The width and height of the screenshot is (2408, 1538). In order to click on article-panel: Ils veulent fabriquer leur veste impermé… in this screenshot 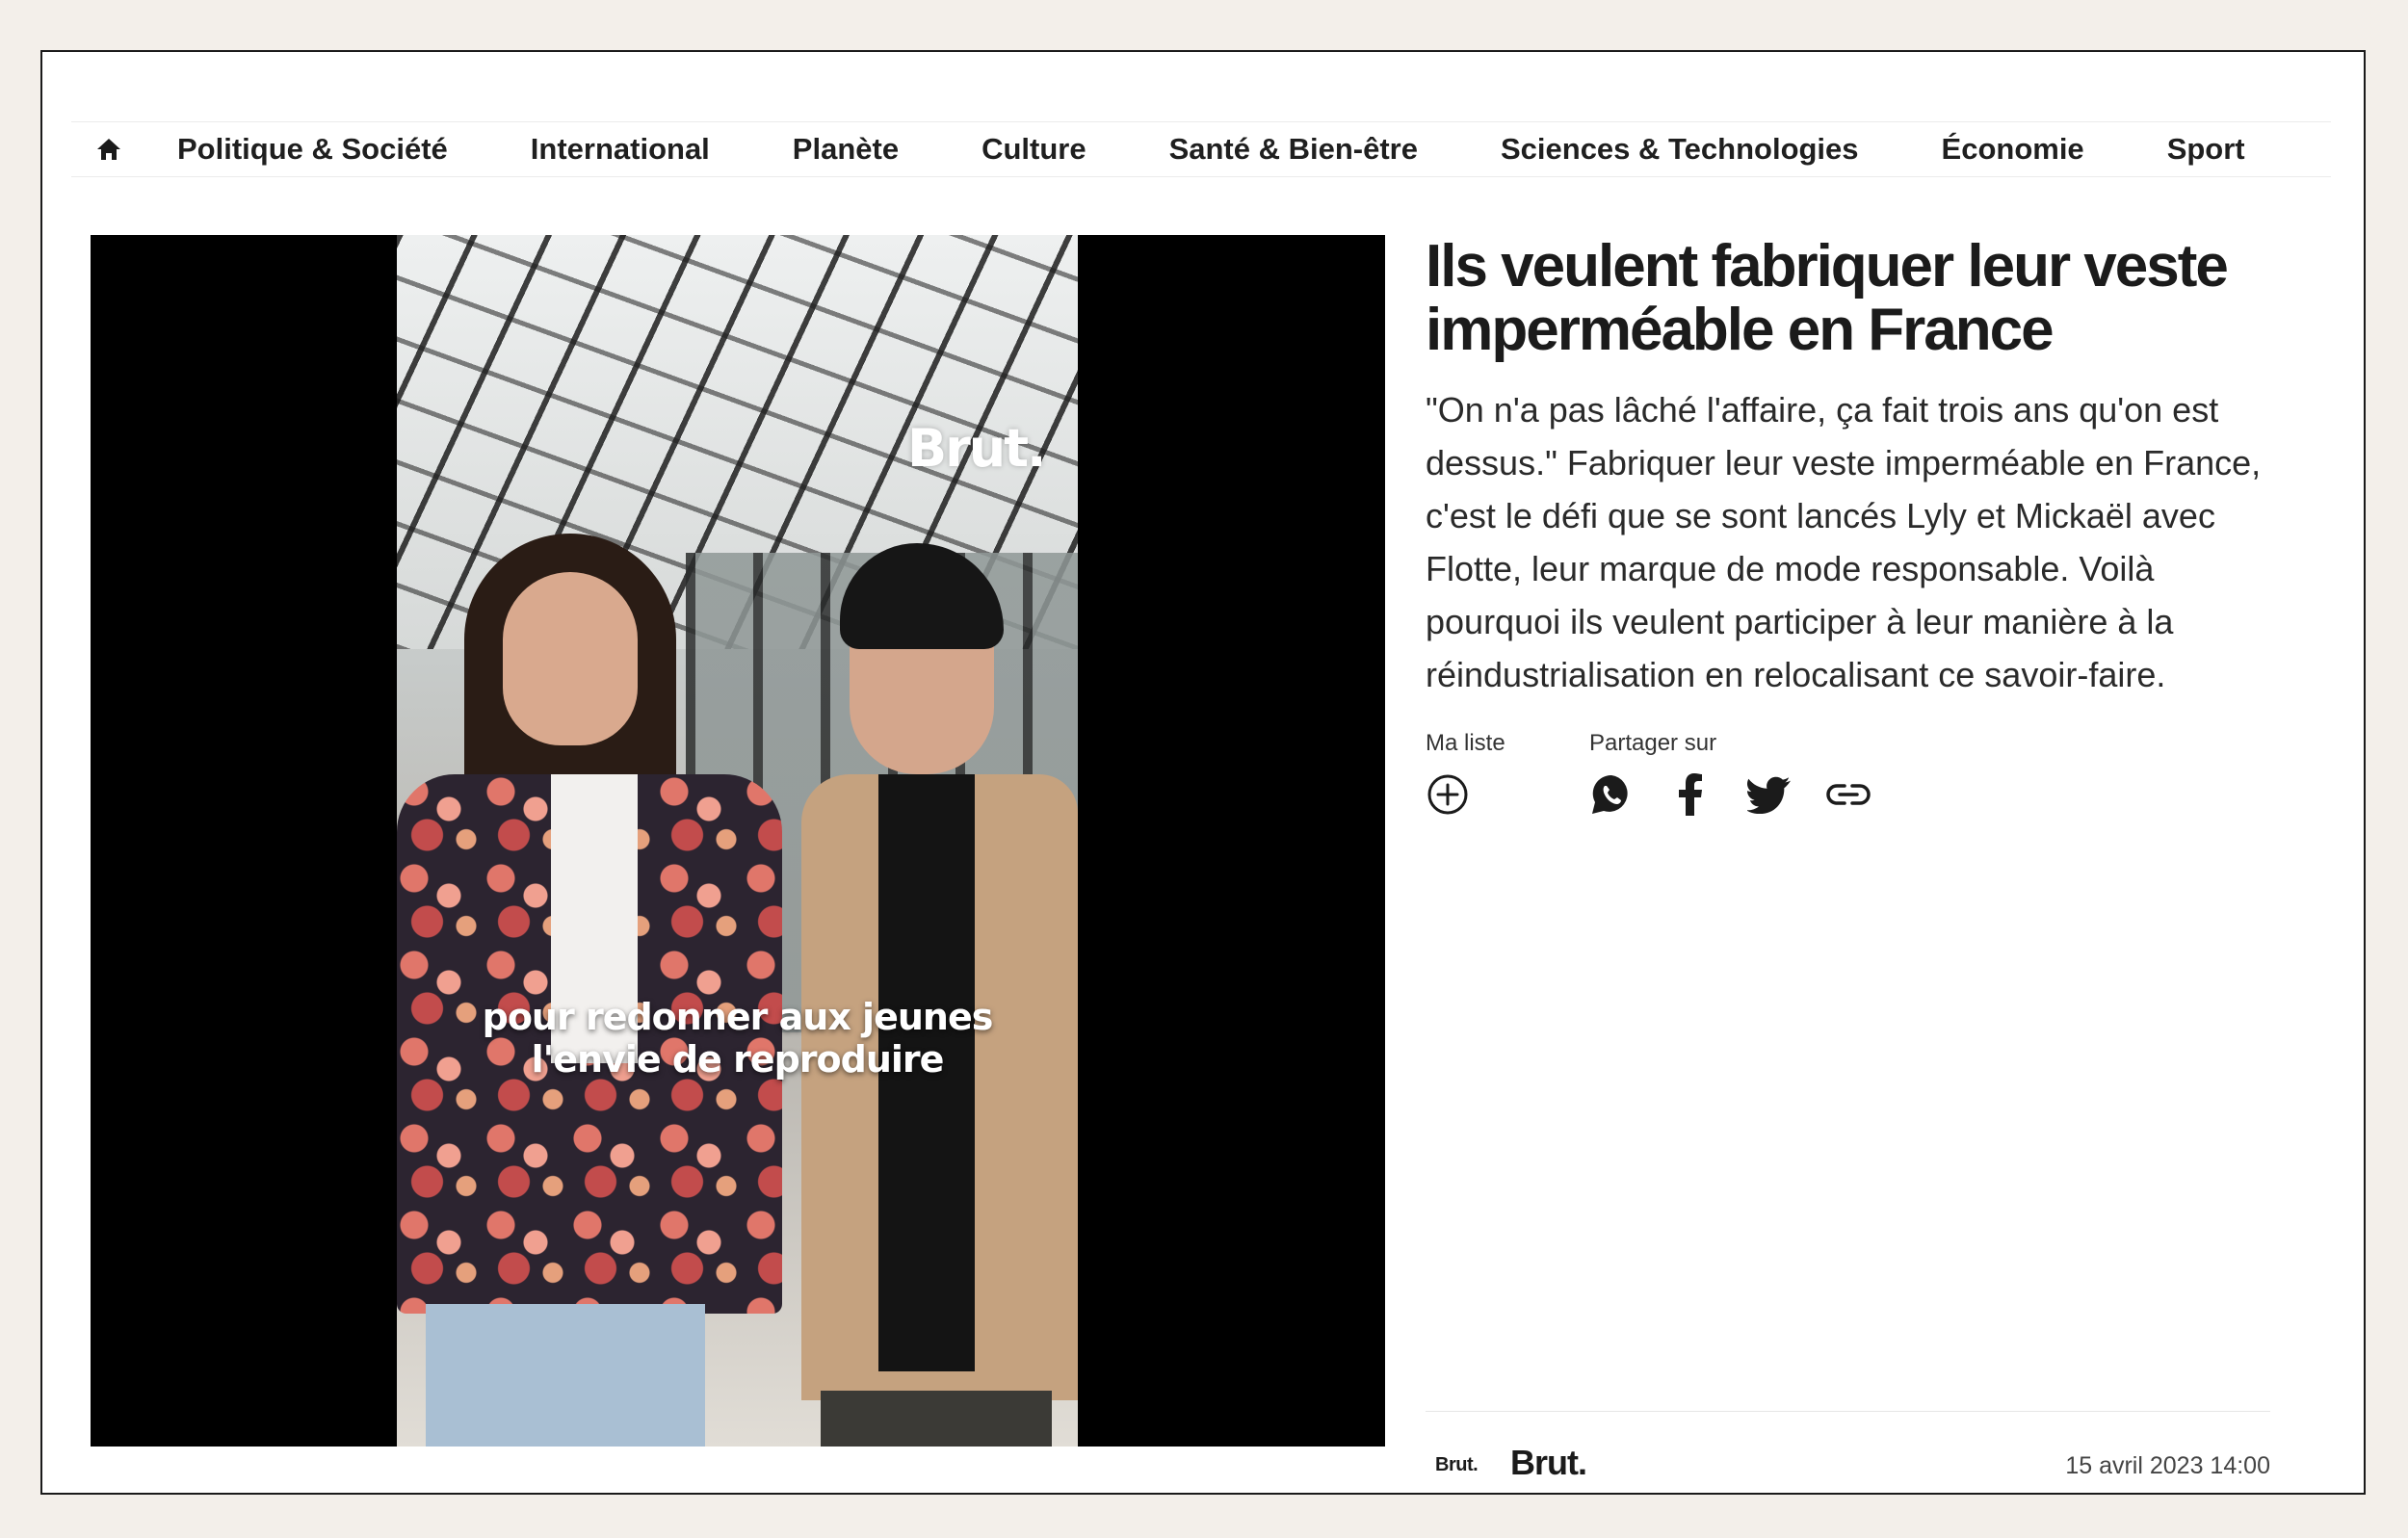, I will do `click(1869, 526)`.